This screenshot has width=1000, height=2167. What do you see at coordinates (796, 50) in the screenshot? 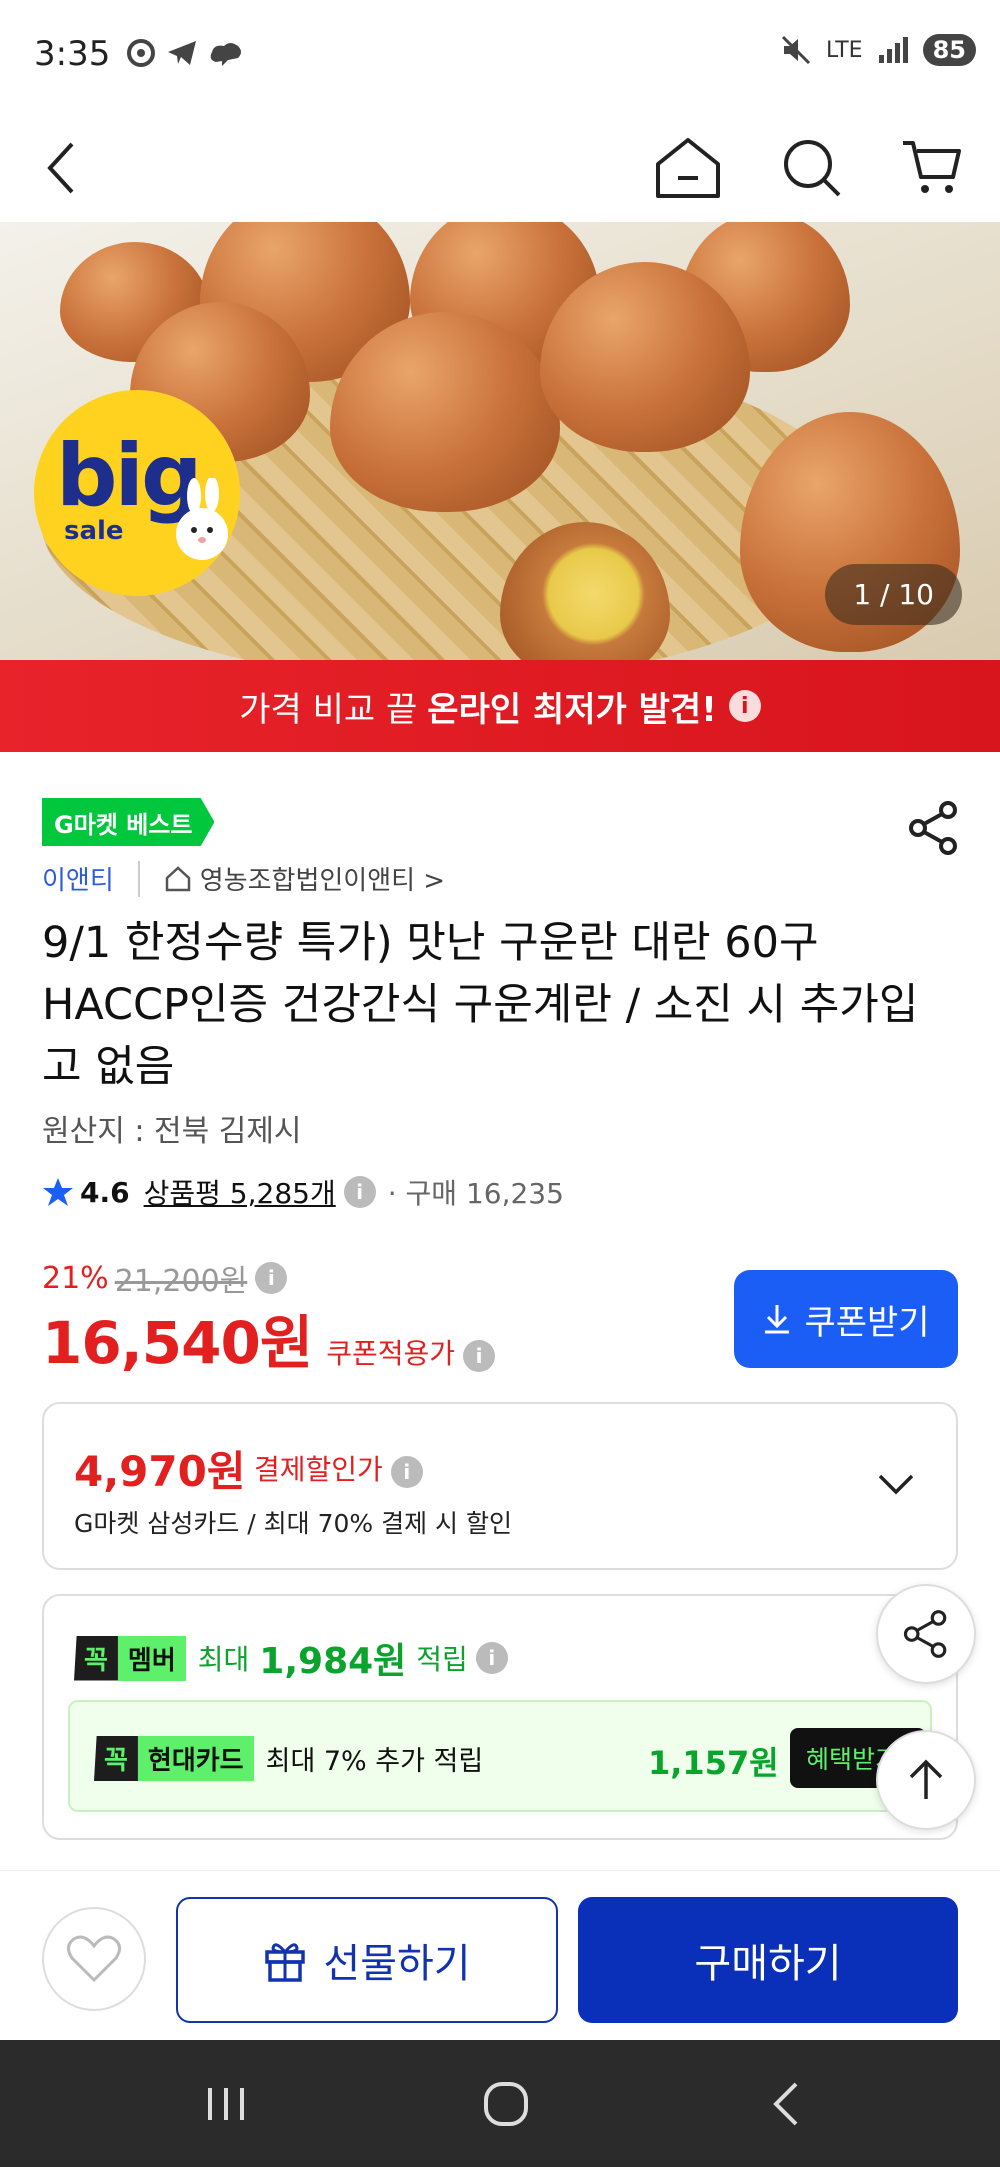
I see `mute-icon` at bounding box center [796, 50].